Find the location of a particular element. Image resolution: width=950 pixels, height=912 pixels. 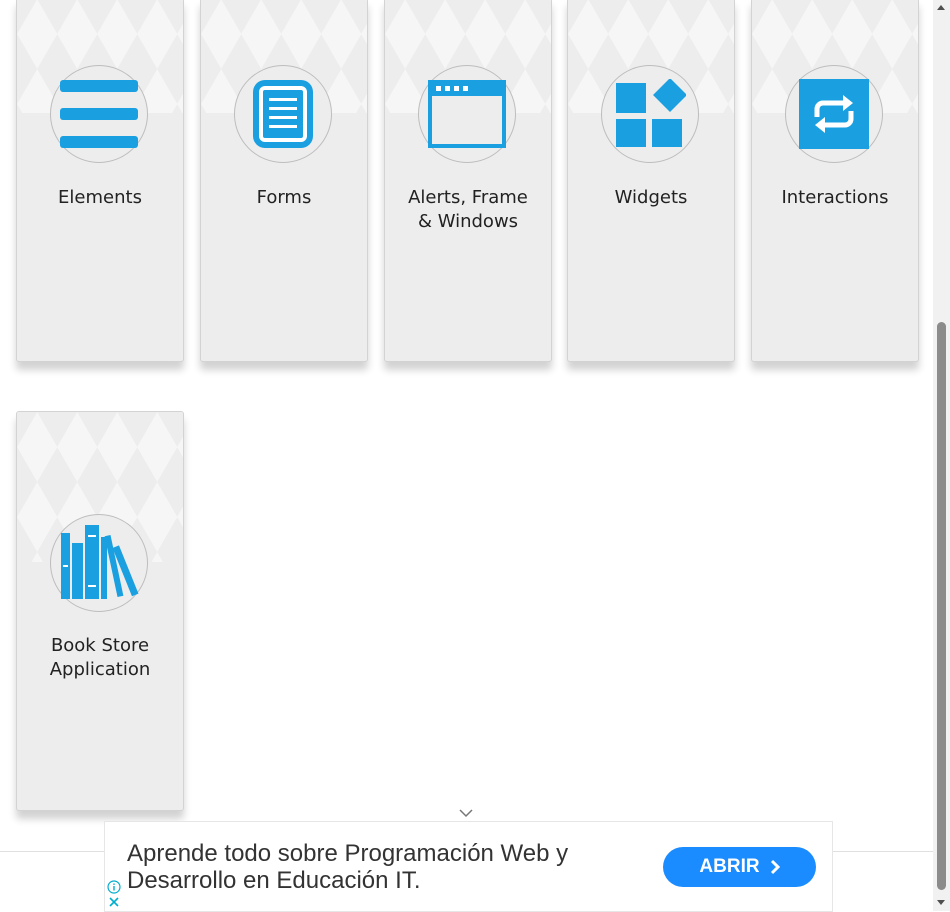

books-icon is located at coordinates (100, 562).